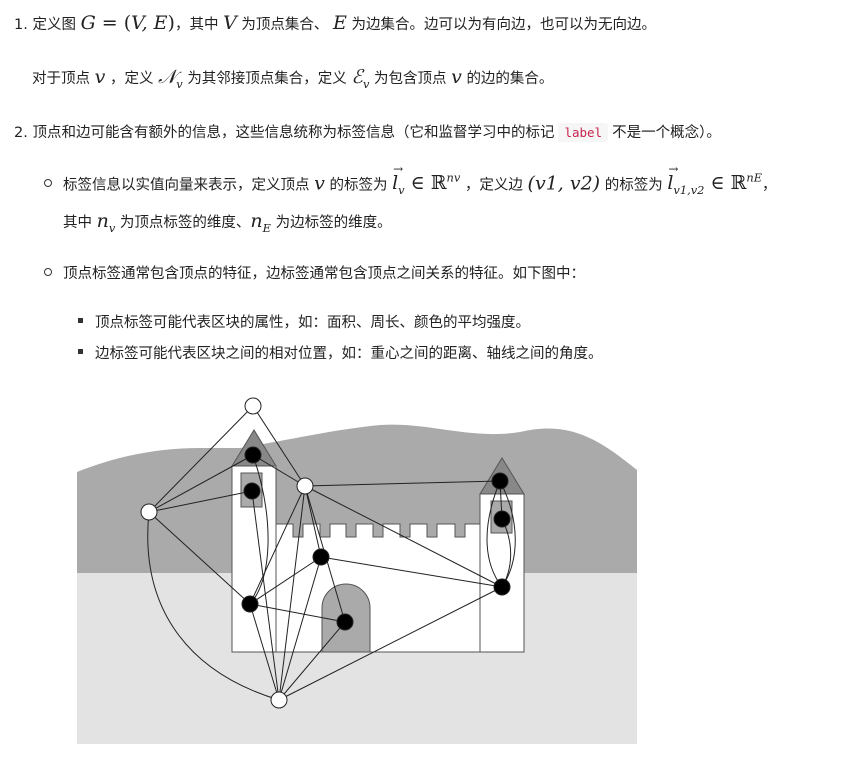 The image size is (845, 764). I want to click on castle-wall, so click(378, 588).